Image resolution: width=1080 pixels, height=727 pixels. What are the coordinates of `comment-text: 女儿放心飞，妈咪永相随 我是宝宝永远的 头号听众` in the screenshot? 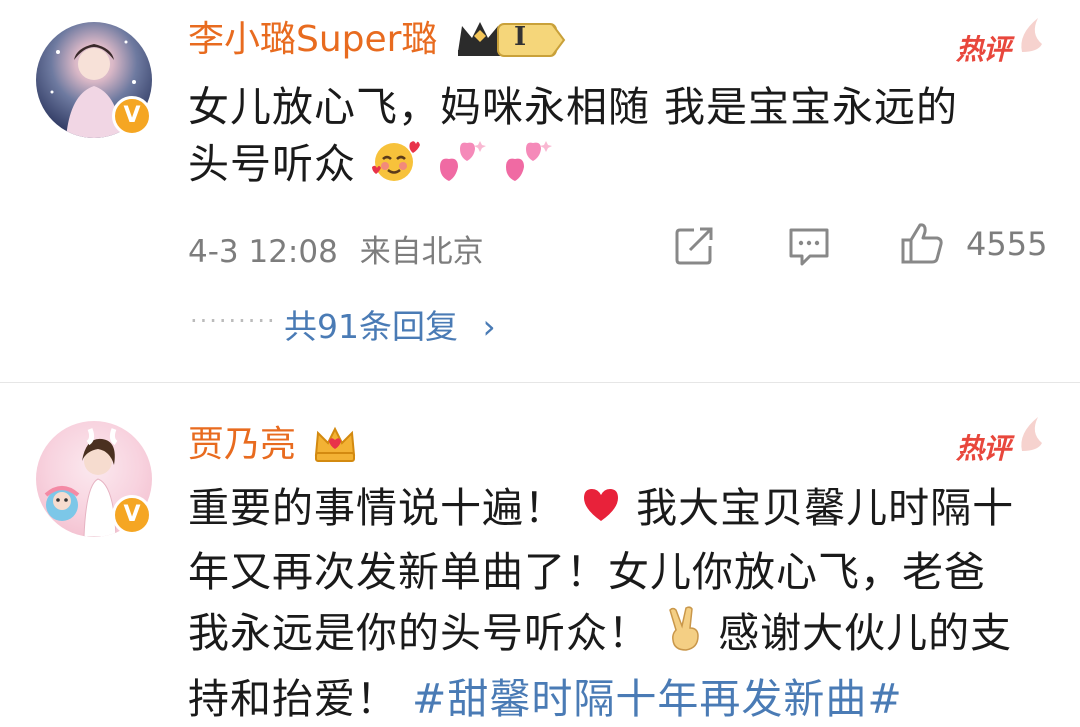 It's located at (613, 138).